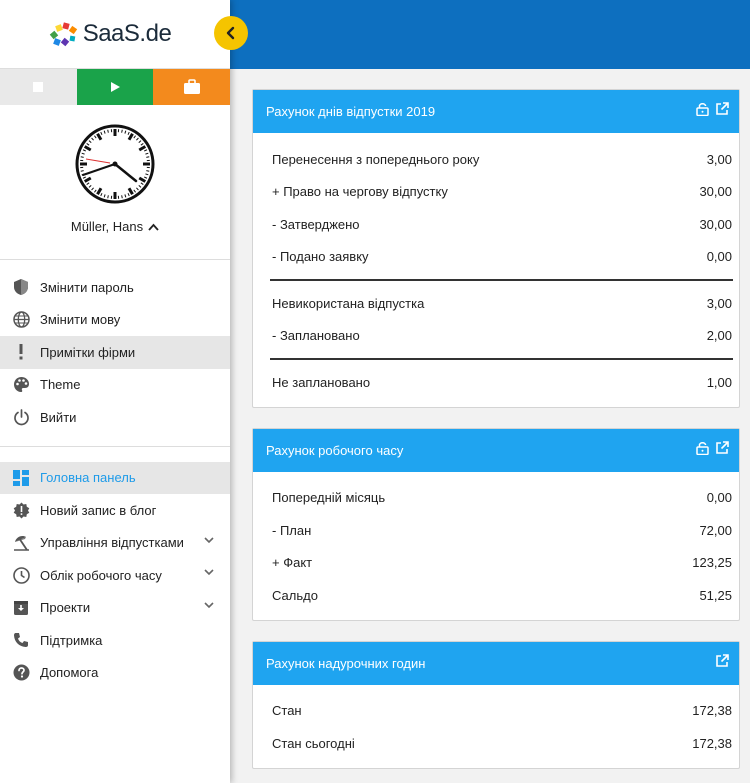  I want to click on menu-time-tracking: Облік робочого часу, so click(115, 575).